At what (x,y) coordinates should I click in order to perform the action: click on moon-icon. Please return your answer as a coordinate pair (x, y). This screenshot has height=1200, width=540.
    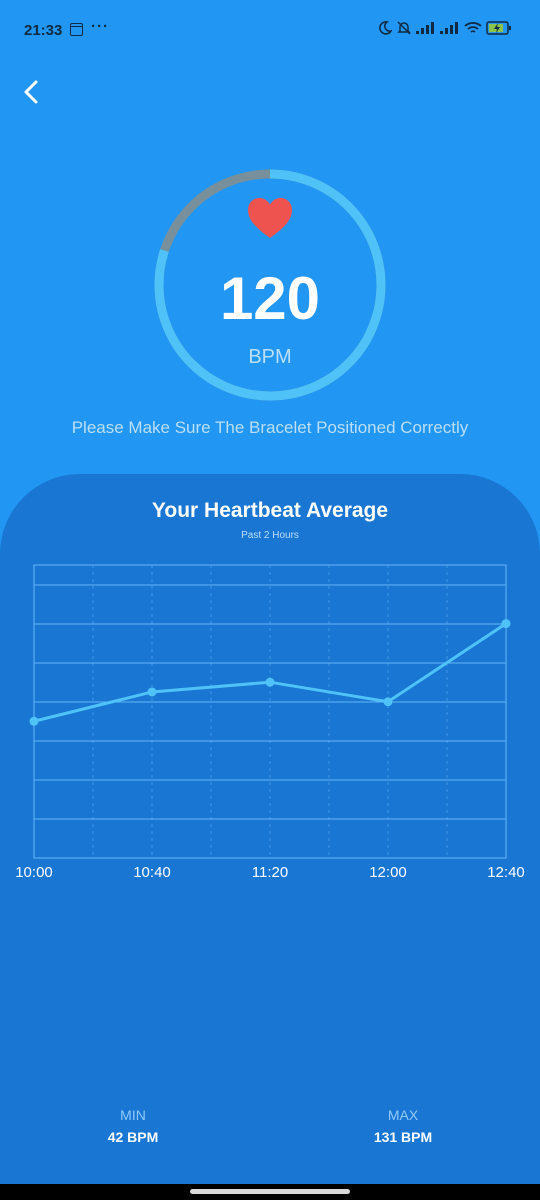
    Looking at the image, I should click on (385, 28).